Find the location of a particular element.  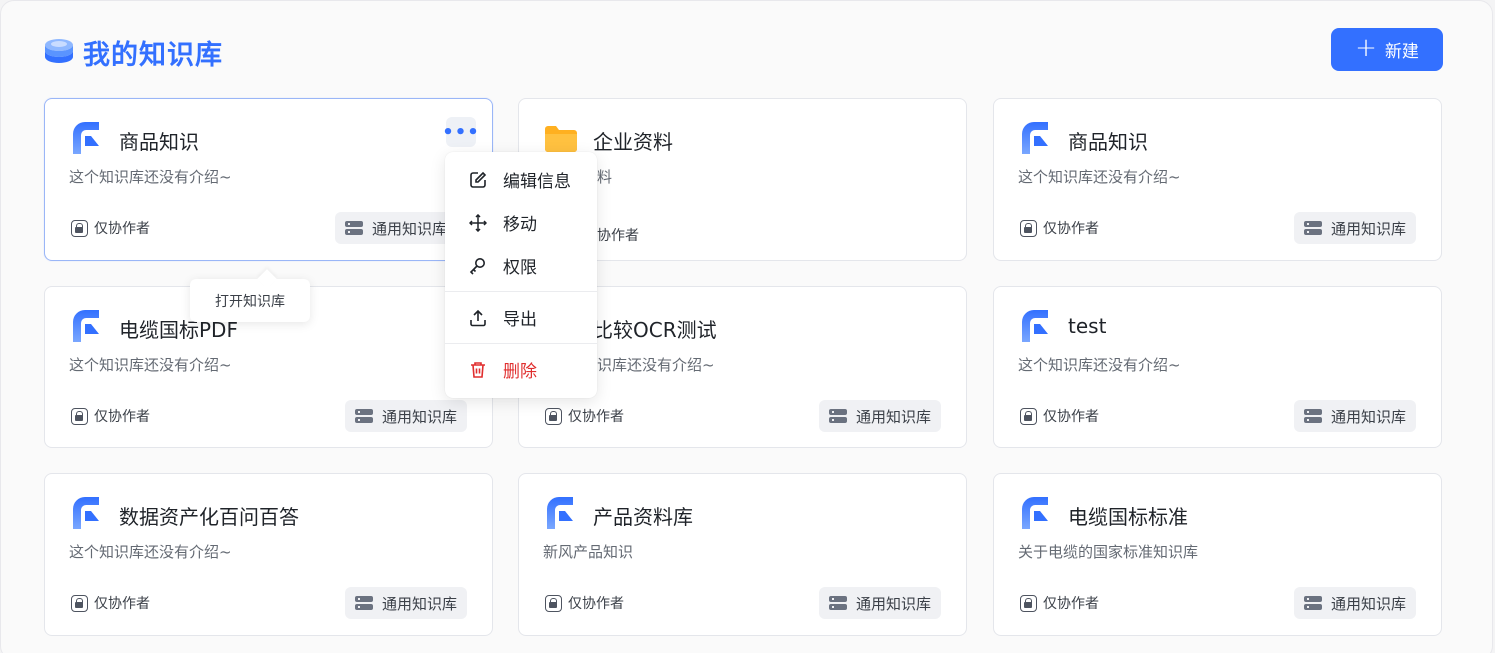

kb-description: 新风产品知识 is located at coordinates (588, 552).